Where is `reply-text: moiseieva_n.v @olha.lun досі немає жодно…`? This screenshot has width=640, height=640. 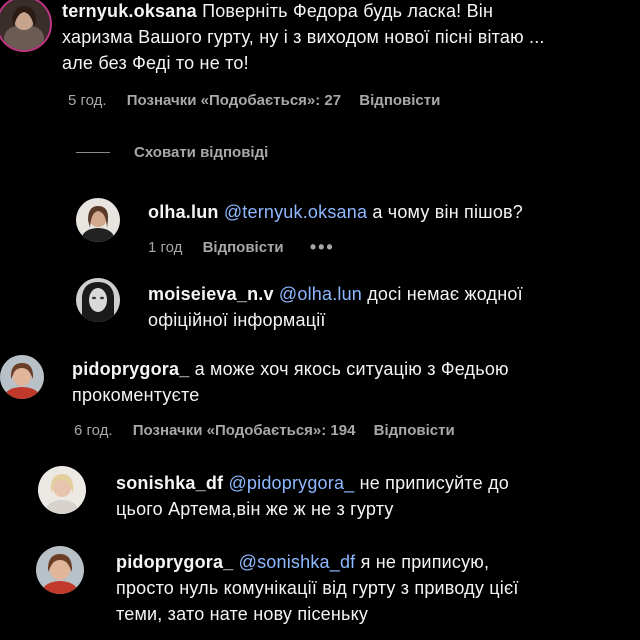
reply-text: moiseieva_n.v @olha.lun досі немає жодно… is located at coordinates (388, 307).